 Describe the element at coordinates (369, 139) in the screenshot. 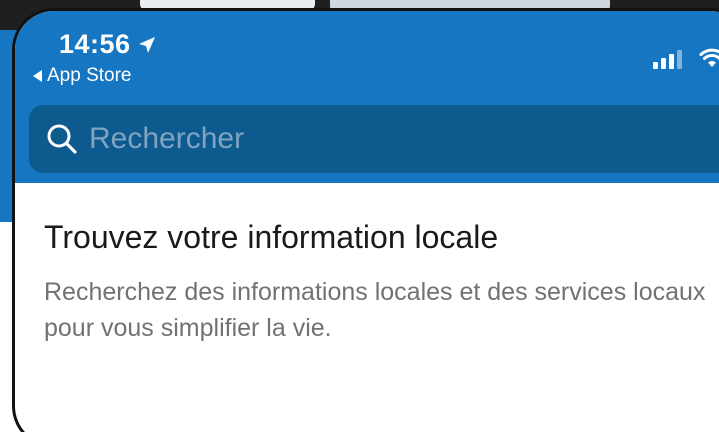

I see `search-input` at that location.